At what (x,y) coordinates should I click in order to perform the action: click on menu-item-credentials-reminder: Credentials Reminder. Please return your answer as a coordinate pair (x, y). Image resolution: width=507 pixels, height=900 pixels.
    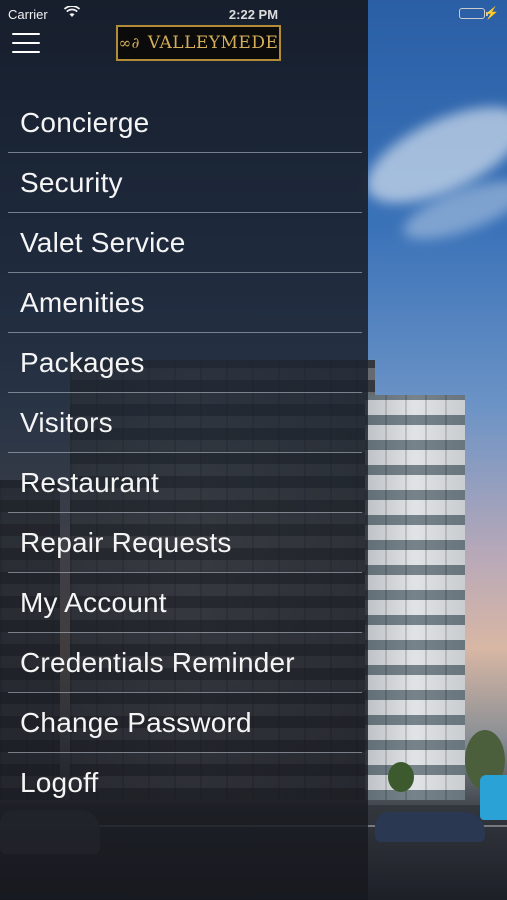
    Looking at the image, I should click on (185, 663).